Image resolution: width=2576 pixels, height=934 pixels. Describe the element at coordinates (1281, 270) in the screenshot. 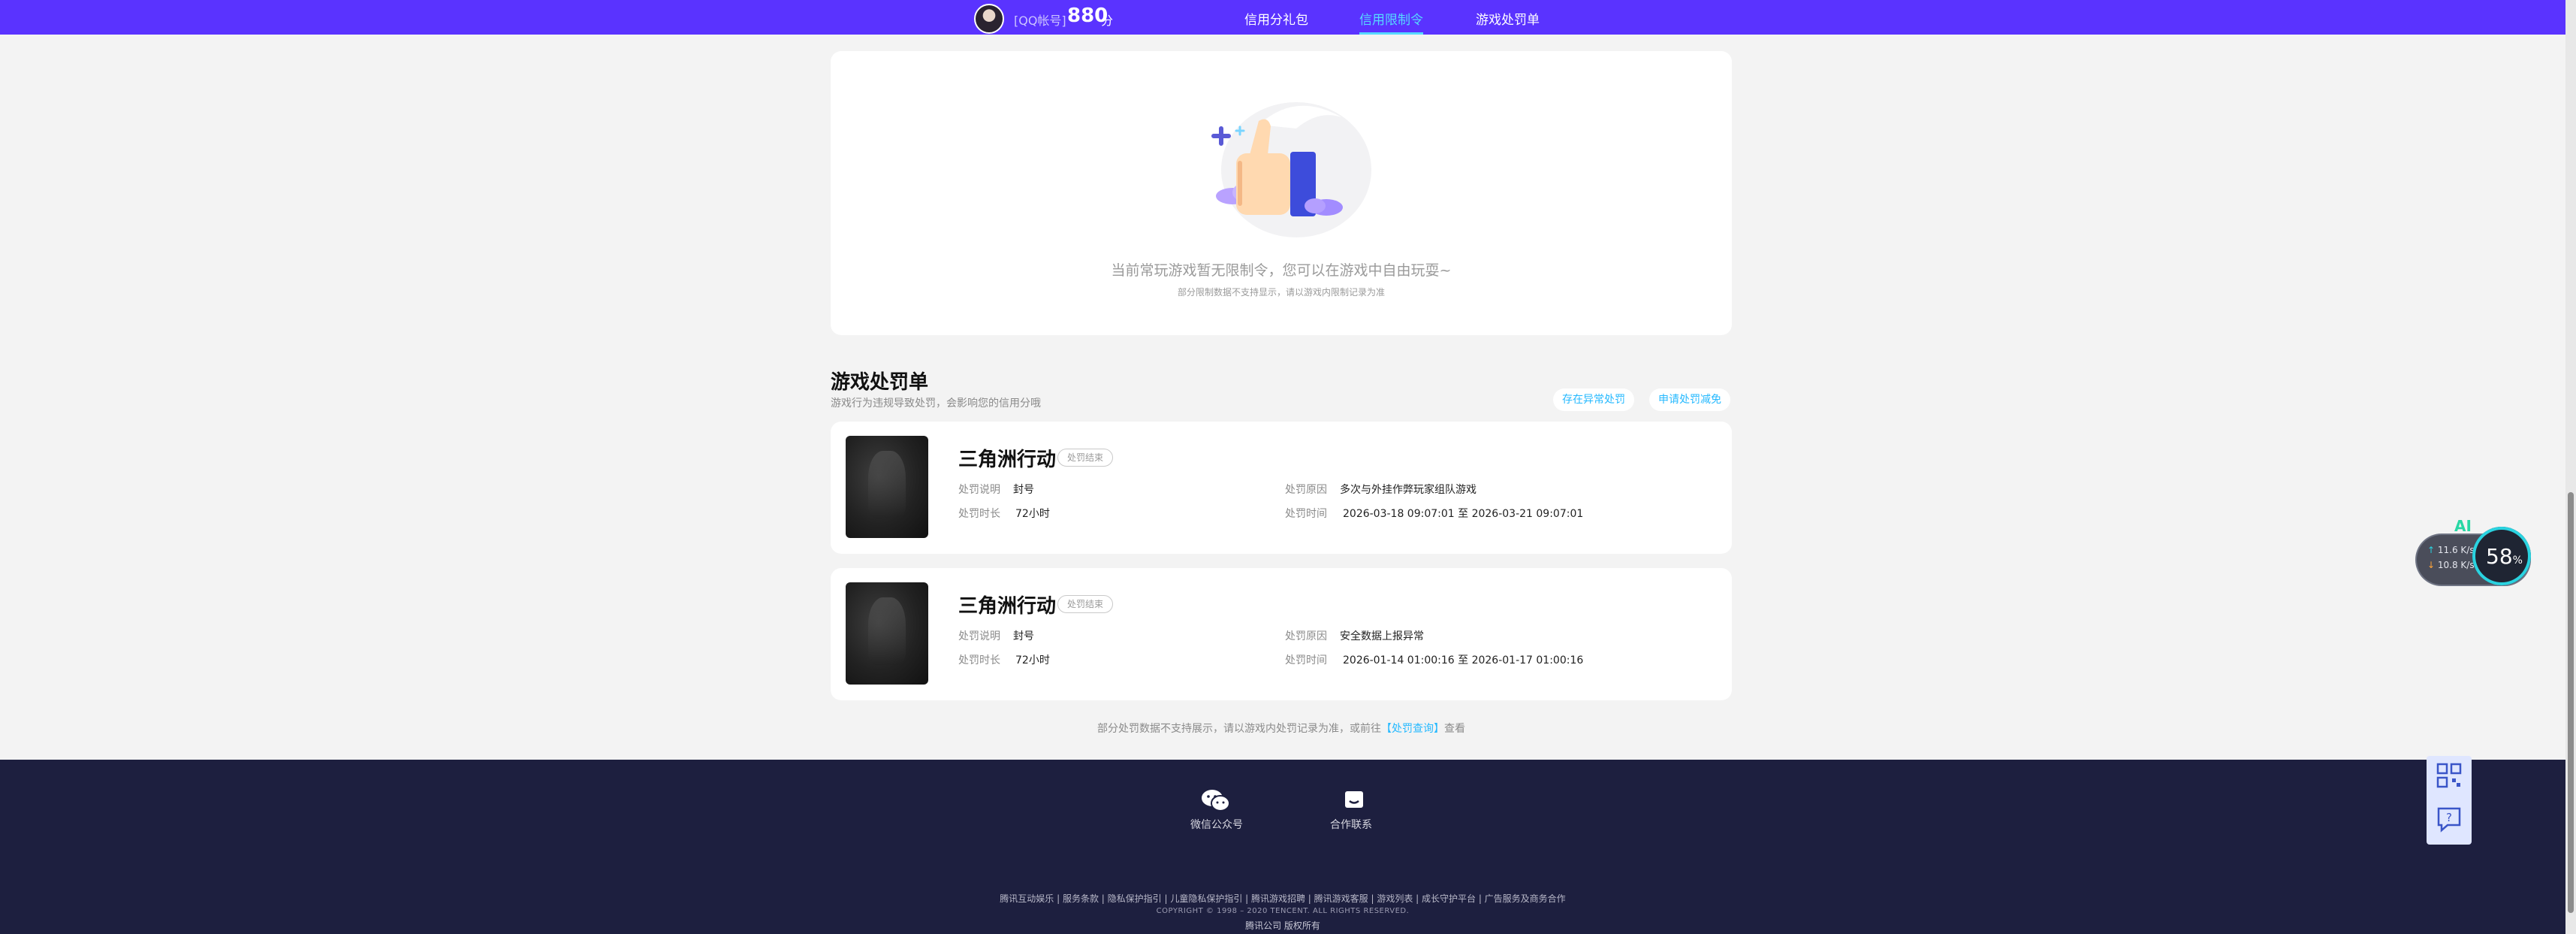

I see `restriction-empty-message: 当前常玩游戏暂无限制令，您可以在游戏中自由玩耍~` at that location.